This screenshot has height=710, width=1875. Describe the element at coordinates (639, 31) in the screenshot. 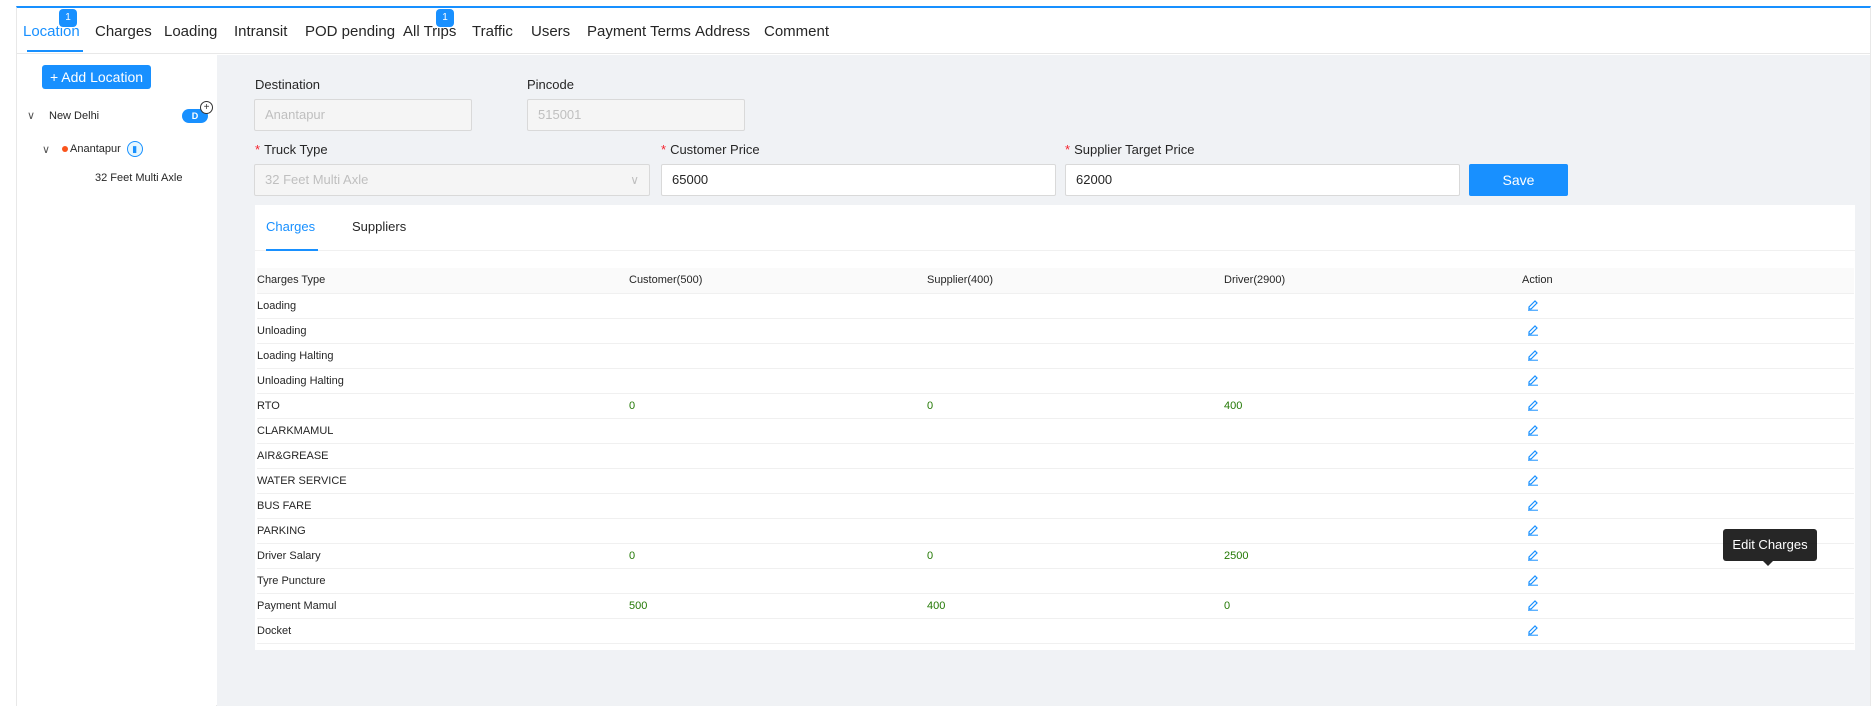

I see `tab-payment-terms: Payment Terms` at that location.